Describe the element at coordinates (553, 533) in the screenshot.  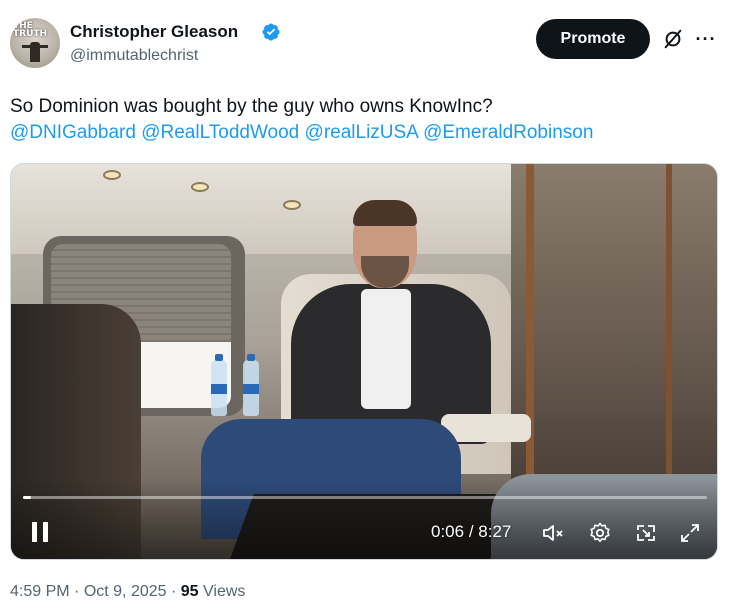
I see `mute-icon` at that location.